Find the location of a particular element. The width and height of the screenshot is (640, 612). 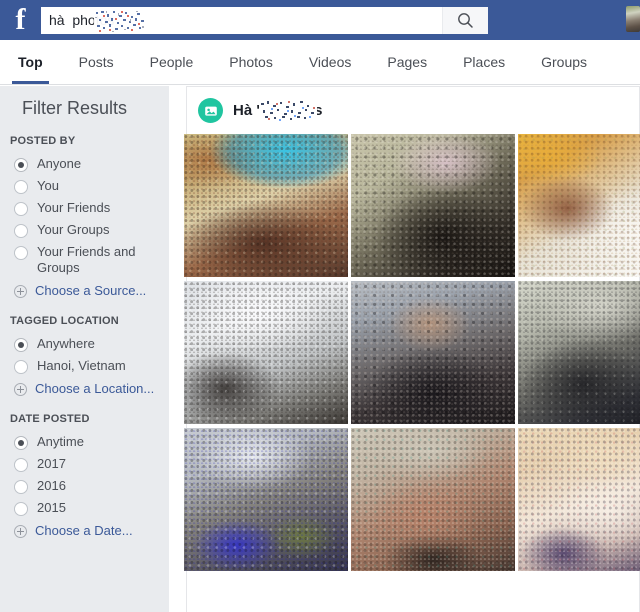

search-icon is located at coordinates (465, 20).